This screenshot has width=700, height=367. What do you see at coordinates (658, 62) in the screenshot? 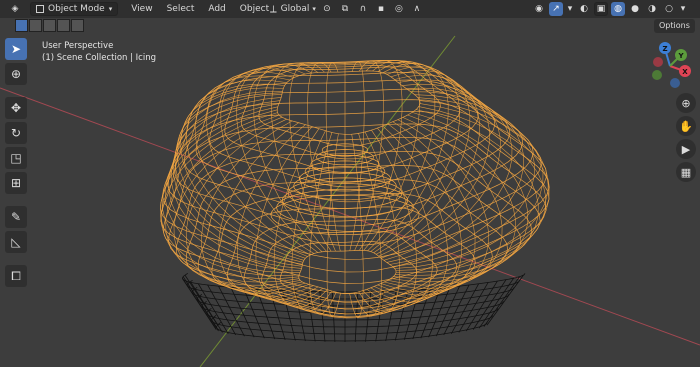
I see `gizmo-neg-x` at bounding box center [658, 62].